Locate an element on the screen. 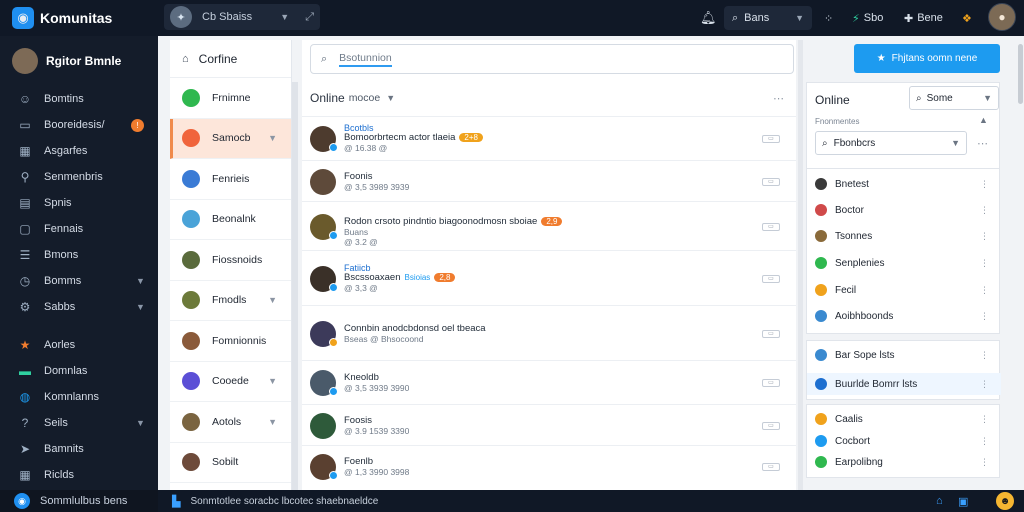 Image resolution: width=1024 pixels, height=512 pixels. search-input: ⌕ Bsotunnion is located at coordinates (552, 59).